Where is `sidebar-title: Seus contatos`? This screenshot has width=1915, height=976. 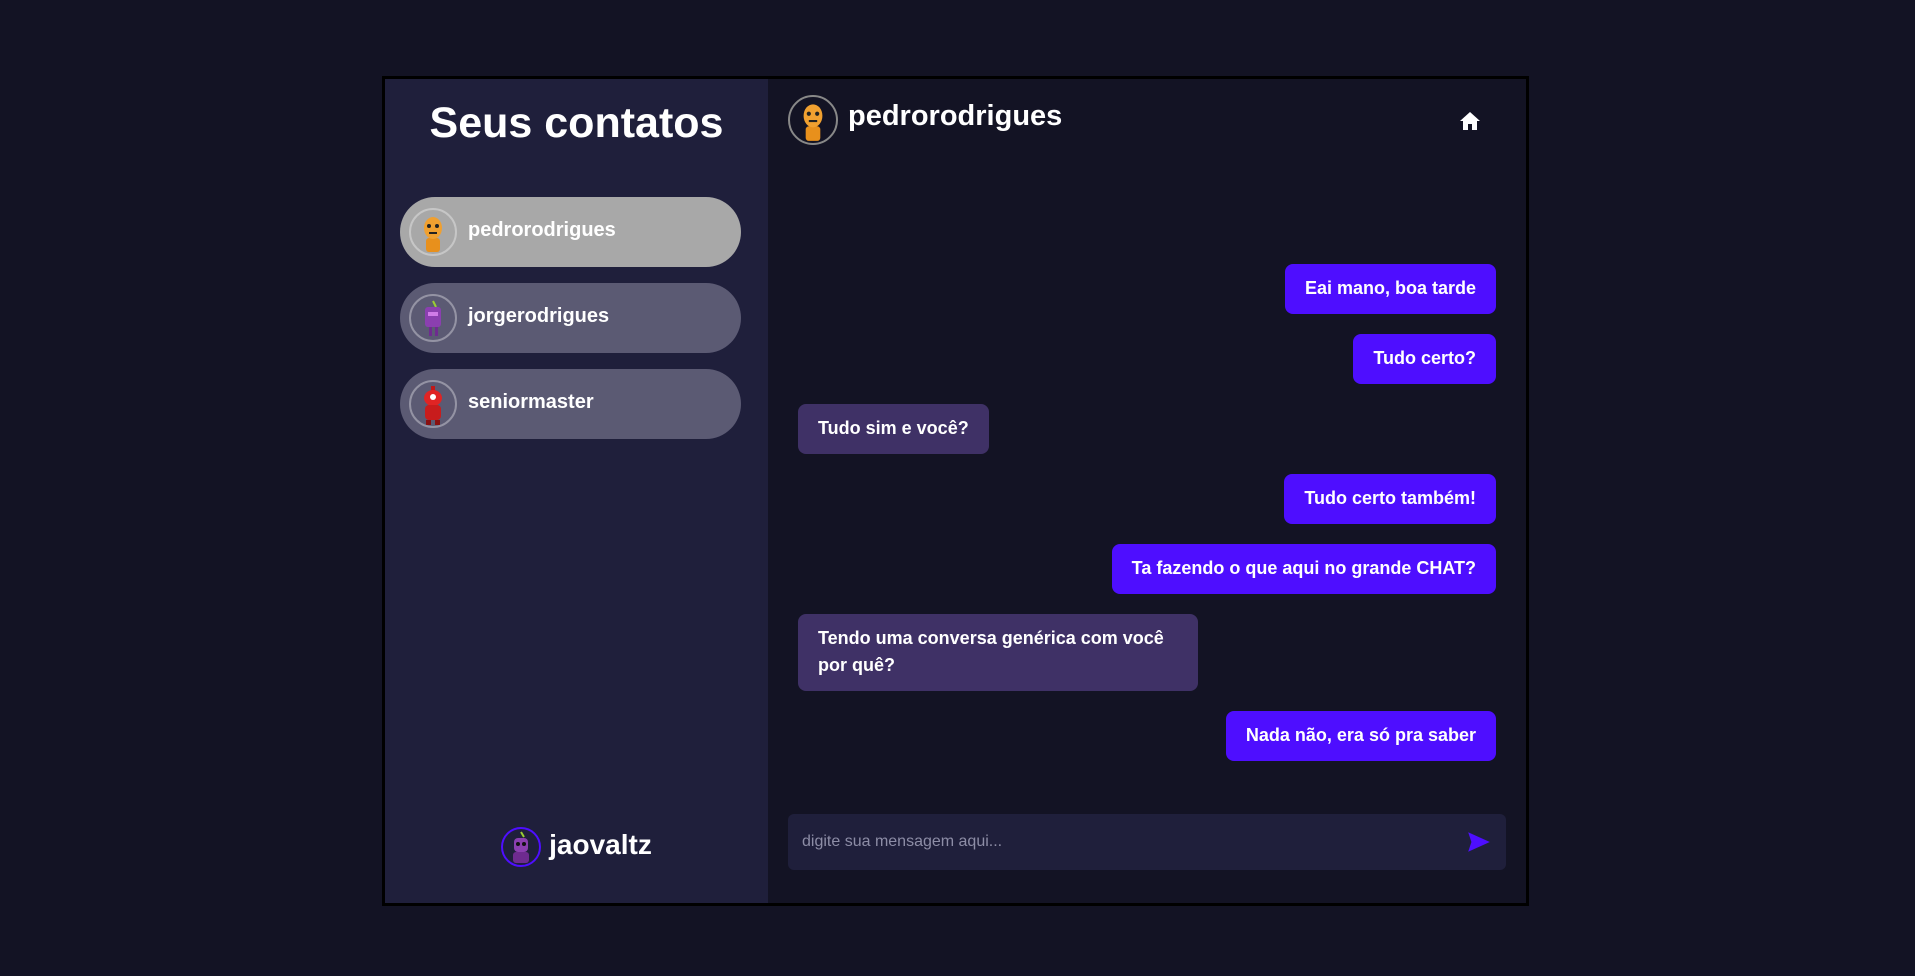 sidebar-title: Seus contatos is located at coordinates (576, 123).